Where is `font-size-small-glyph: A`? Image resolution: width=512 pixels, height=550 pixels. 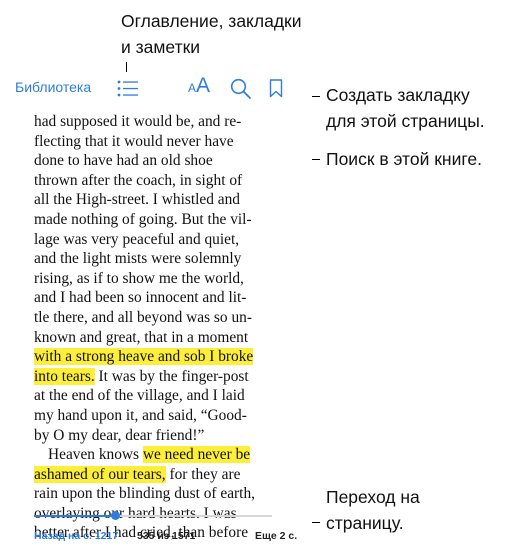
font-size-small-glyph: A is located at coordinates (192, 88).